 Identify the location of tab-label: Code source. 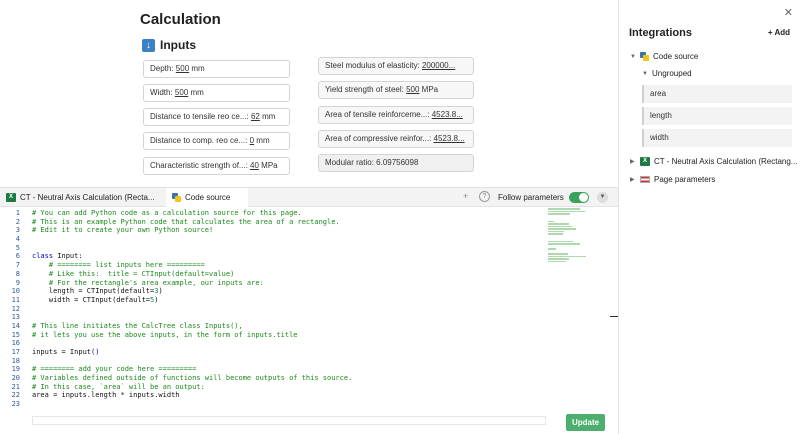
(208, 197).